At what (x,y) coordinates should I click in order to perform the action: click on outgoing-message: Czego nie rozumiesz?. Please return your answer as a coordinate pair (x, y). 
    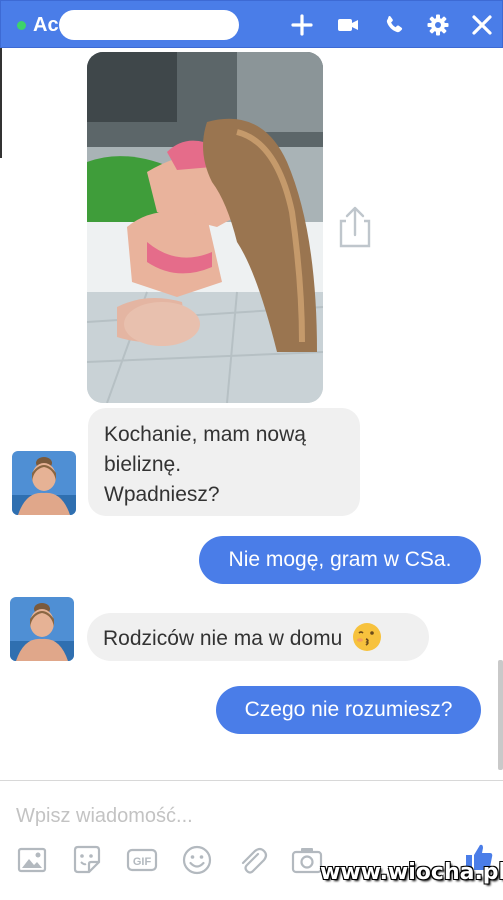
    Looking at the image, I should click on (348, 710).